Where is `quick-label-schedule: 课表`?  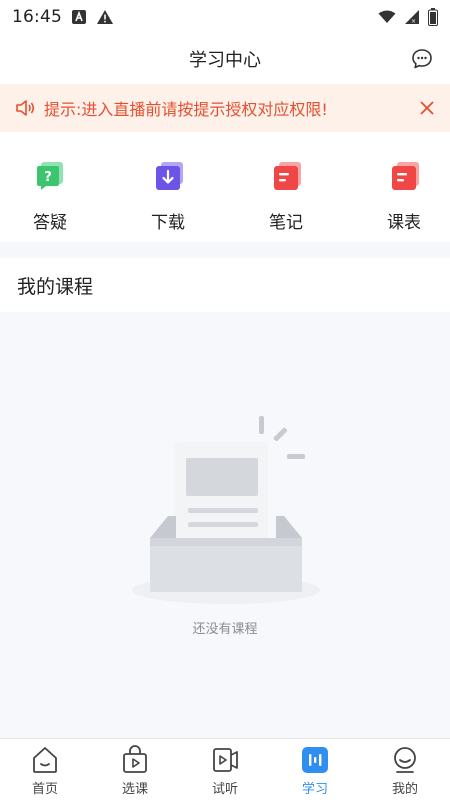 quick-label-schedule: 课表 is located at coordinates (404, 223).